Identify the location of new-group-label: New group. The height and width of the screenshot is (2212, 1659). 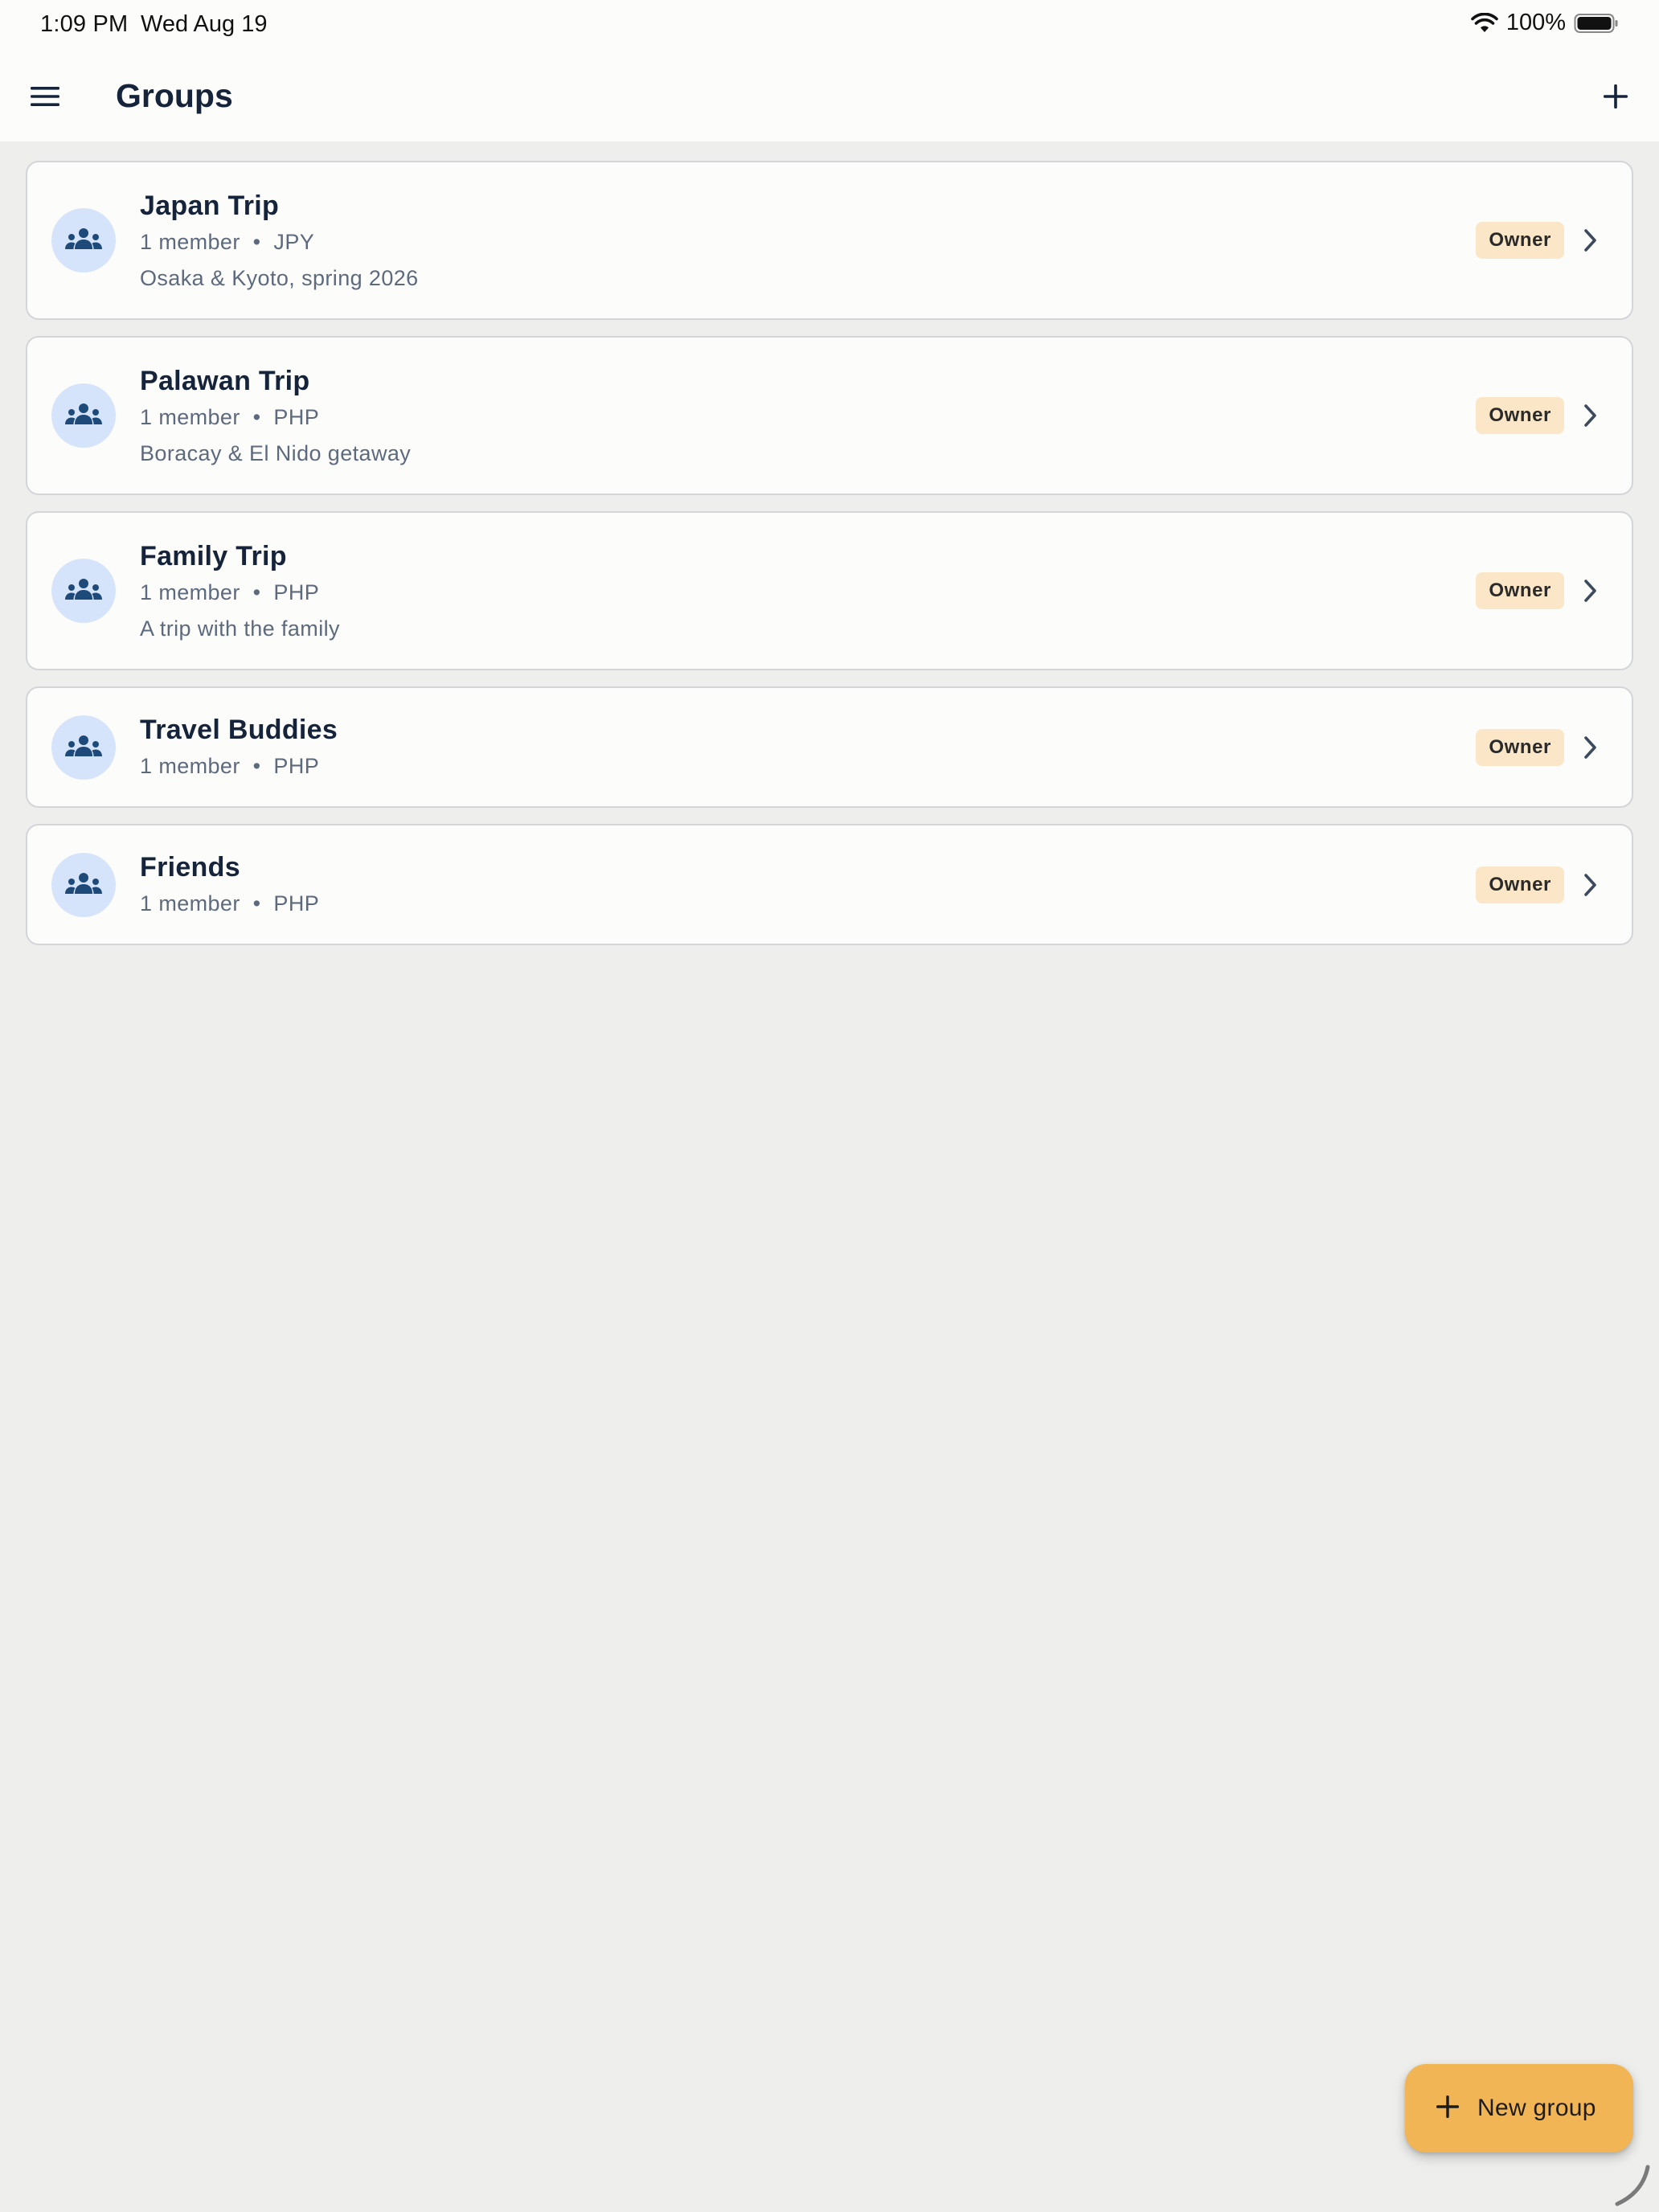
(1536, 2108).